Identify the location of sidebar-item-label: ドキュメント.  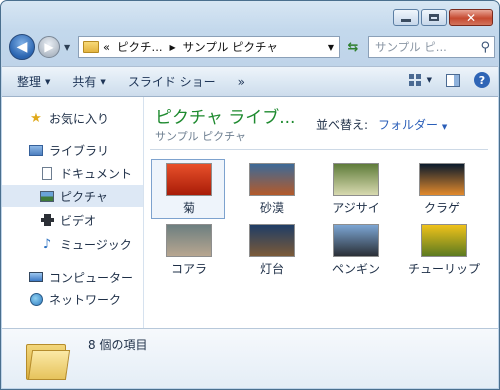
(96, 173).